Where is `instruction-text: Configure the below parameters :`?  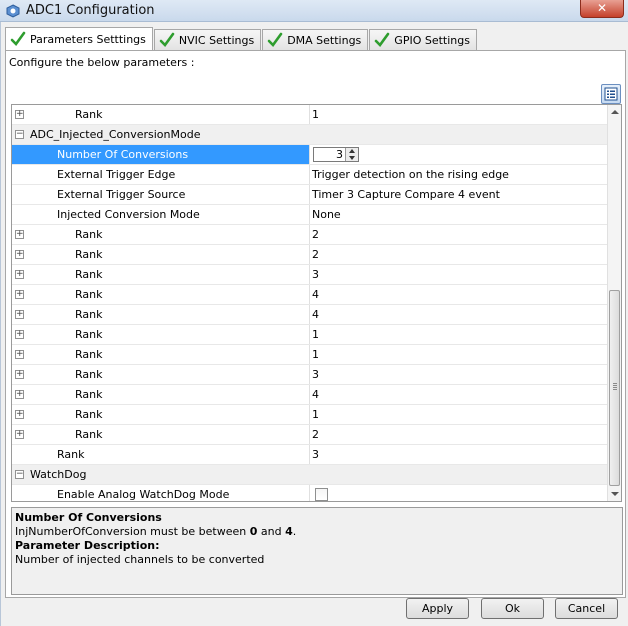
instruction-text: Configure the below parameters : is located at coordinates (102, 62).